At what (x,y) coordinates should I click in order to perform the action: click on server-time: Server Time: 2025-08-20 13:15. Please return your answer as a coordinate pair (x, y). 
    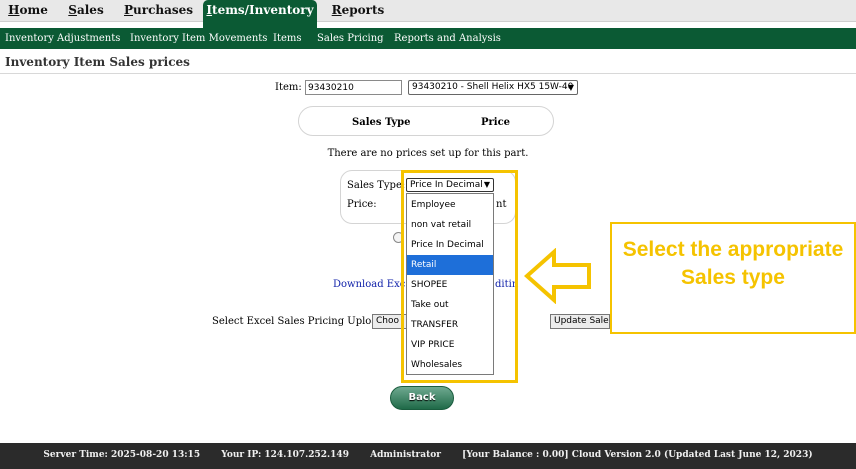
    Looking at the image, I should click on (122, 455).